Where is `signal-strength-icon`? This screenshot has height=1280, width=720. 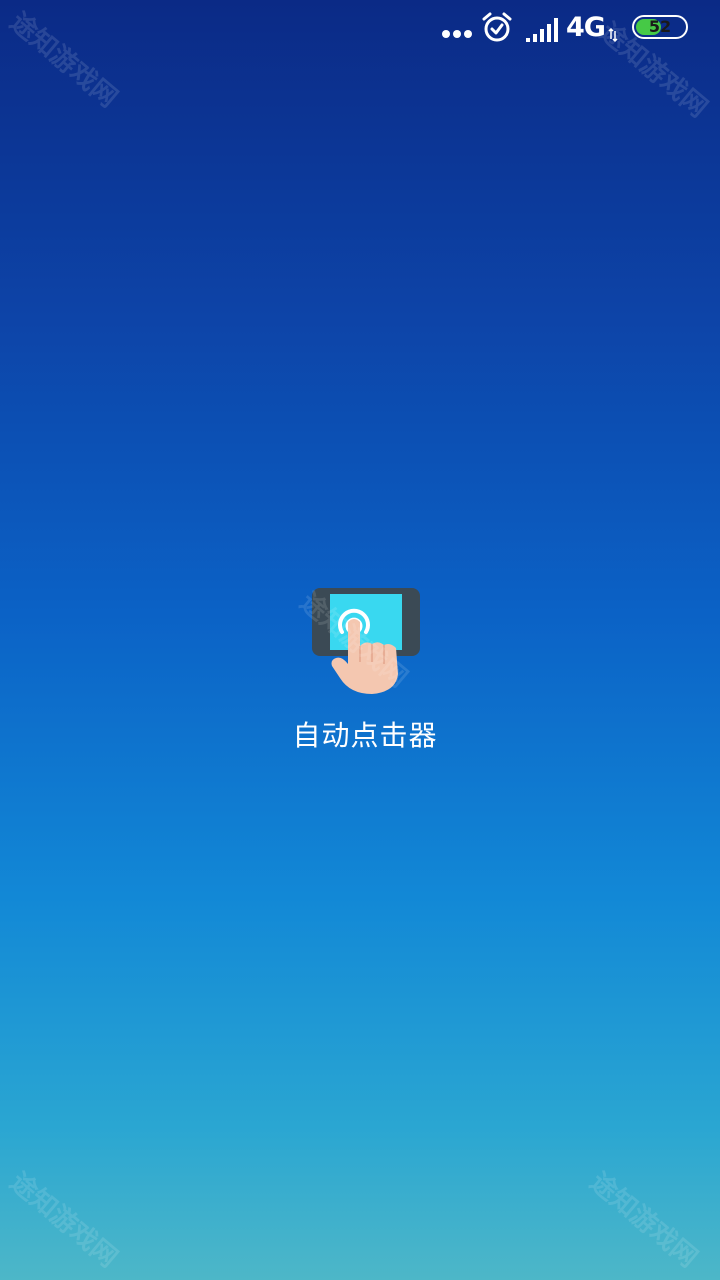
signal-strength-icon is located at coordinates (542, 30).